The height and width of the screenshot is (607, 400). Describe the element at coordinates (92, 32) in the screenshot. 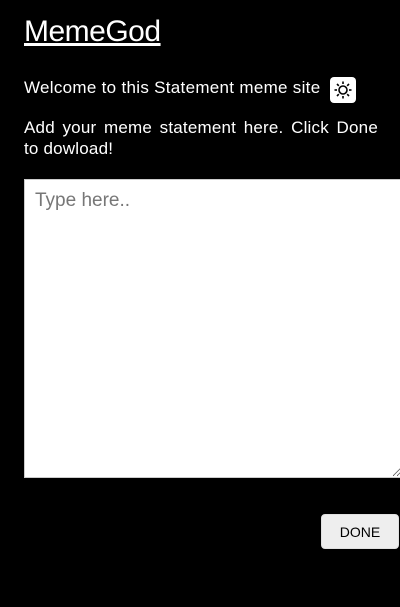

I see `site-title-link: MemeGod` at that location.